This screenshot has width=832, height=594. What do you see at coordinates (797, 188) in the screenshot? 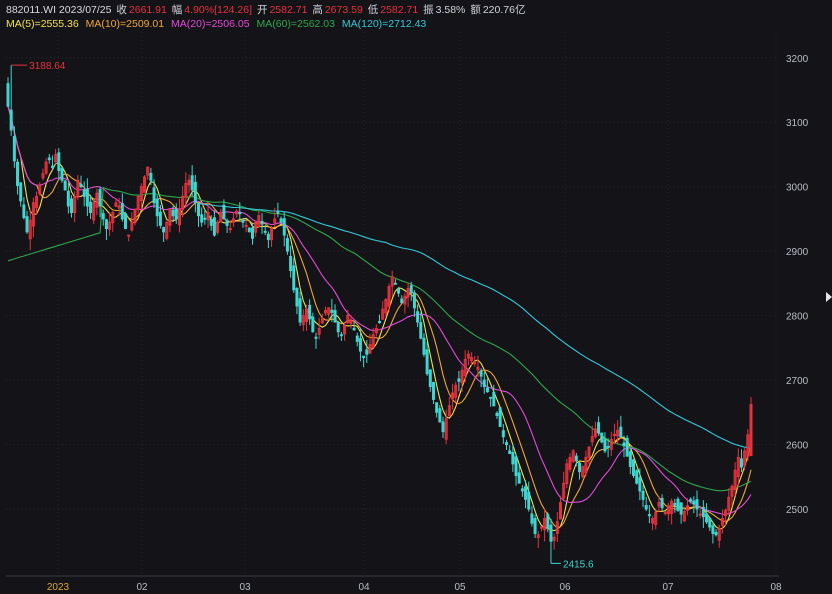
I see `y-tick-label: 3000` at bounding box center [797, 188].